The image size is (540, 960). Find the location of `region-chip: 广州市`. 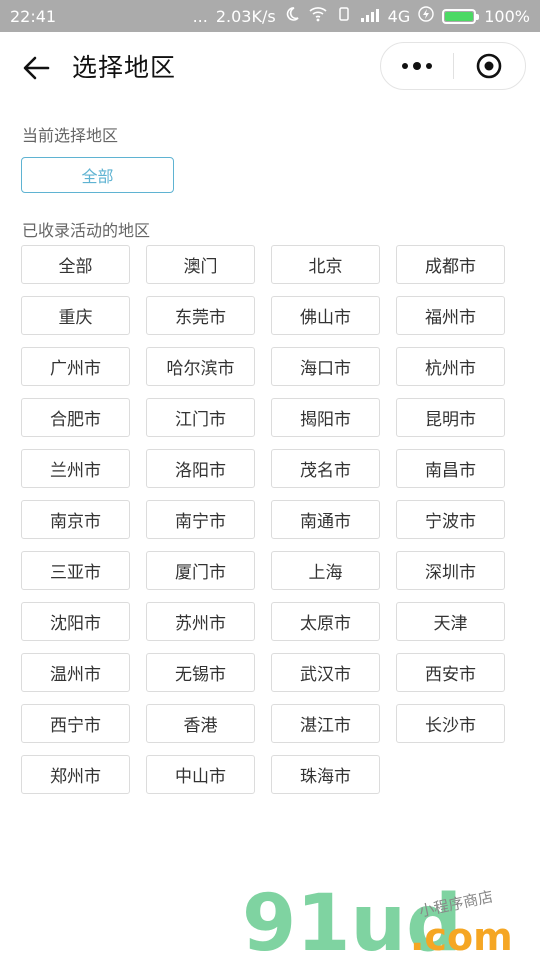

region-chip: 广州市 is located at coordinates (75, 366).